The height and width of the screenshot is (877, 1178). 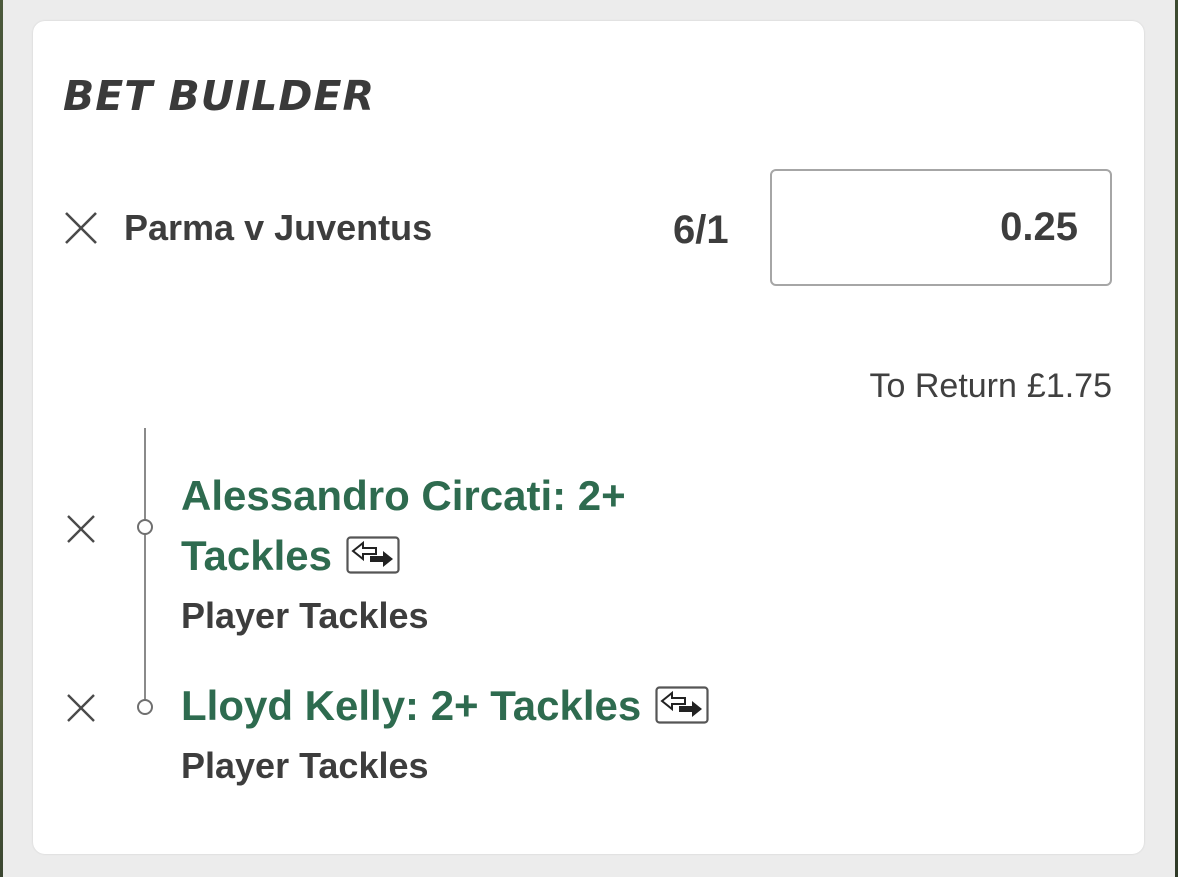 I want to click on selection-1-market: Player Tackles, so click(x=305, y=615).